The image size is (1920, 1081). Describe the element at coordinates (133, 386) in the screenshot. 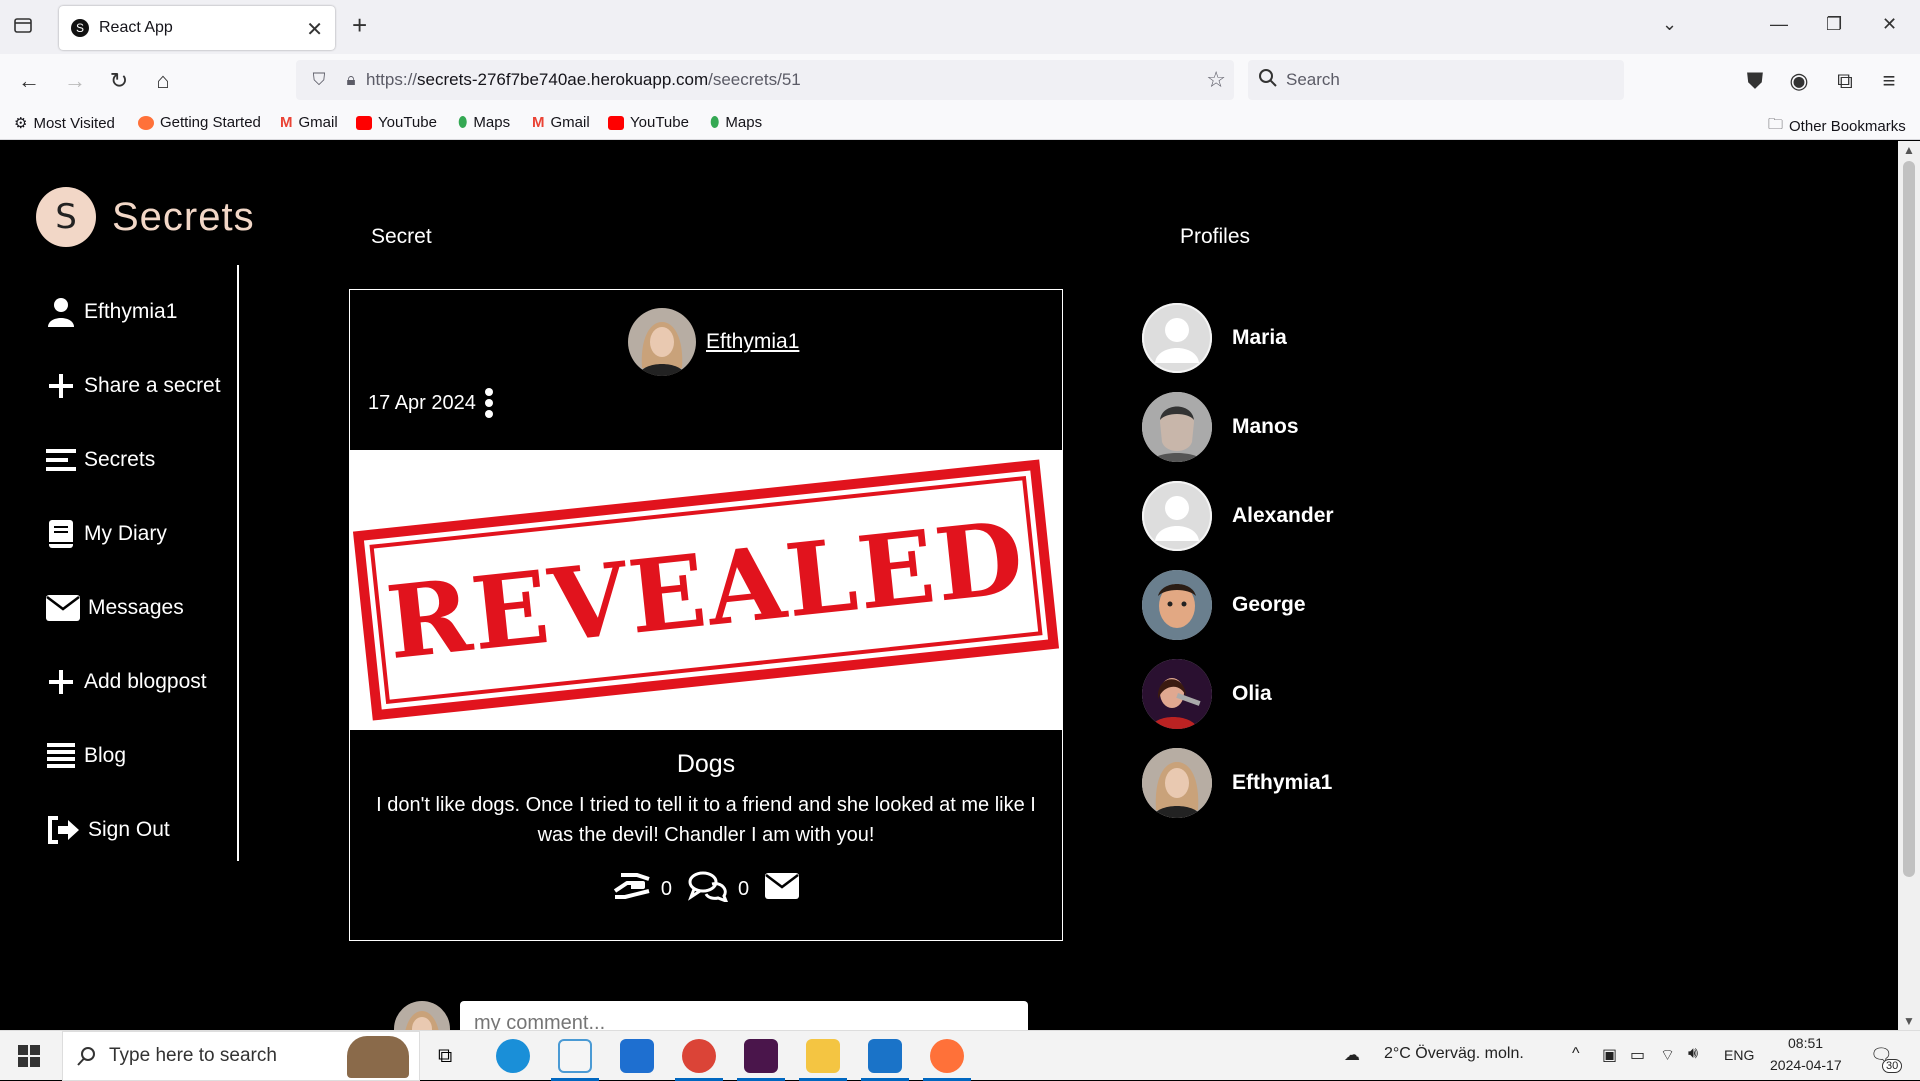

I see `sidebar-item-share-secret: Share a secret` at that location.